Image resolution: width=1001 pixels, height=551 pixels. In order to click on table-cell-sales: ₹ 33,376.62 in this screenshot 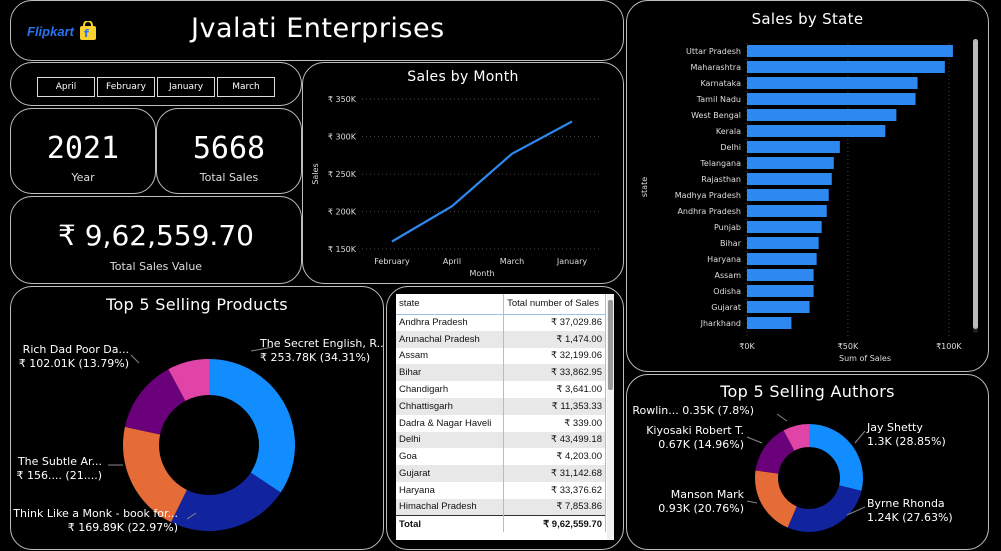, I will do `click(554, 490)`.